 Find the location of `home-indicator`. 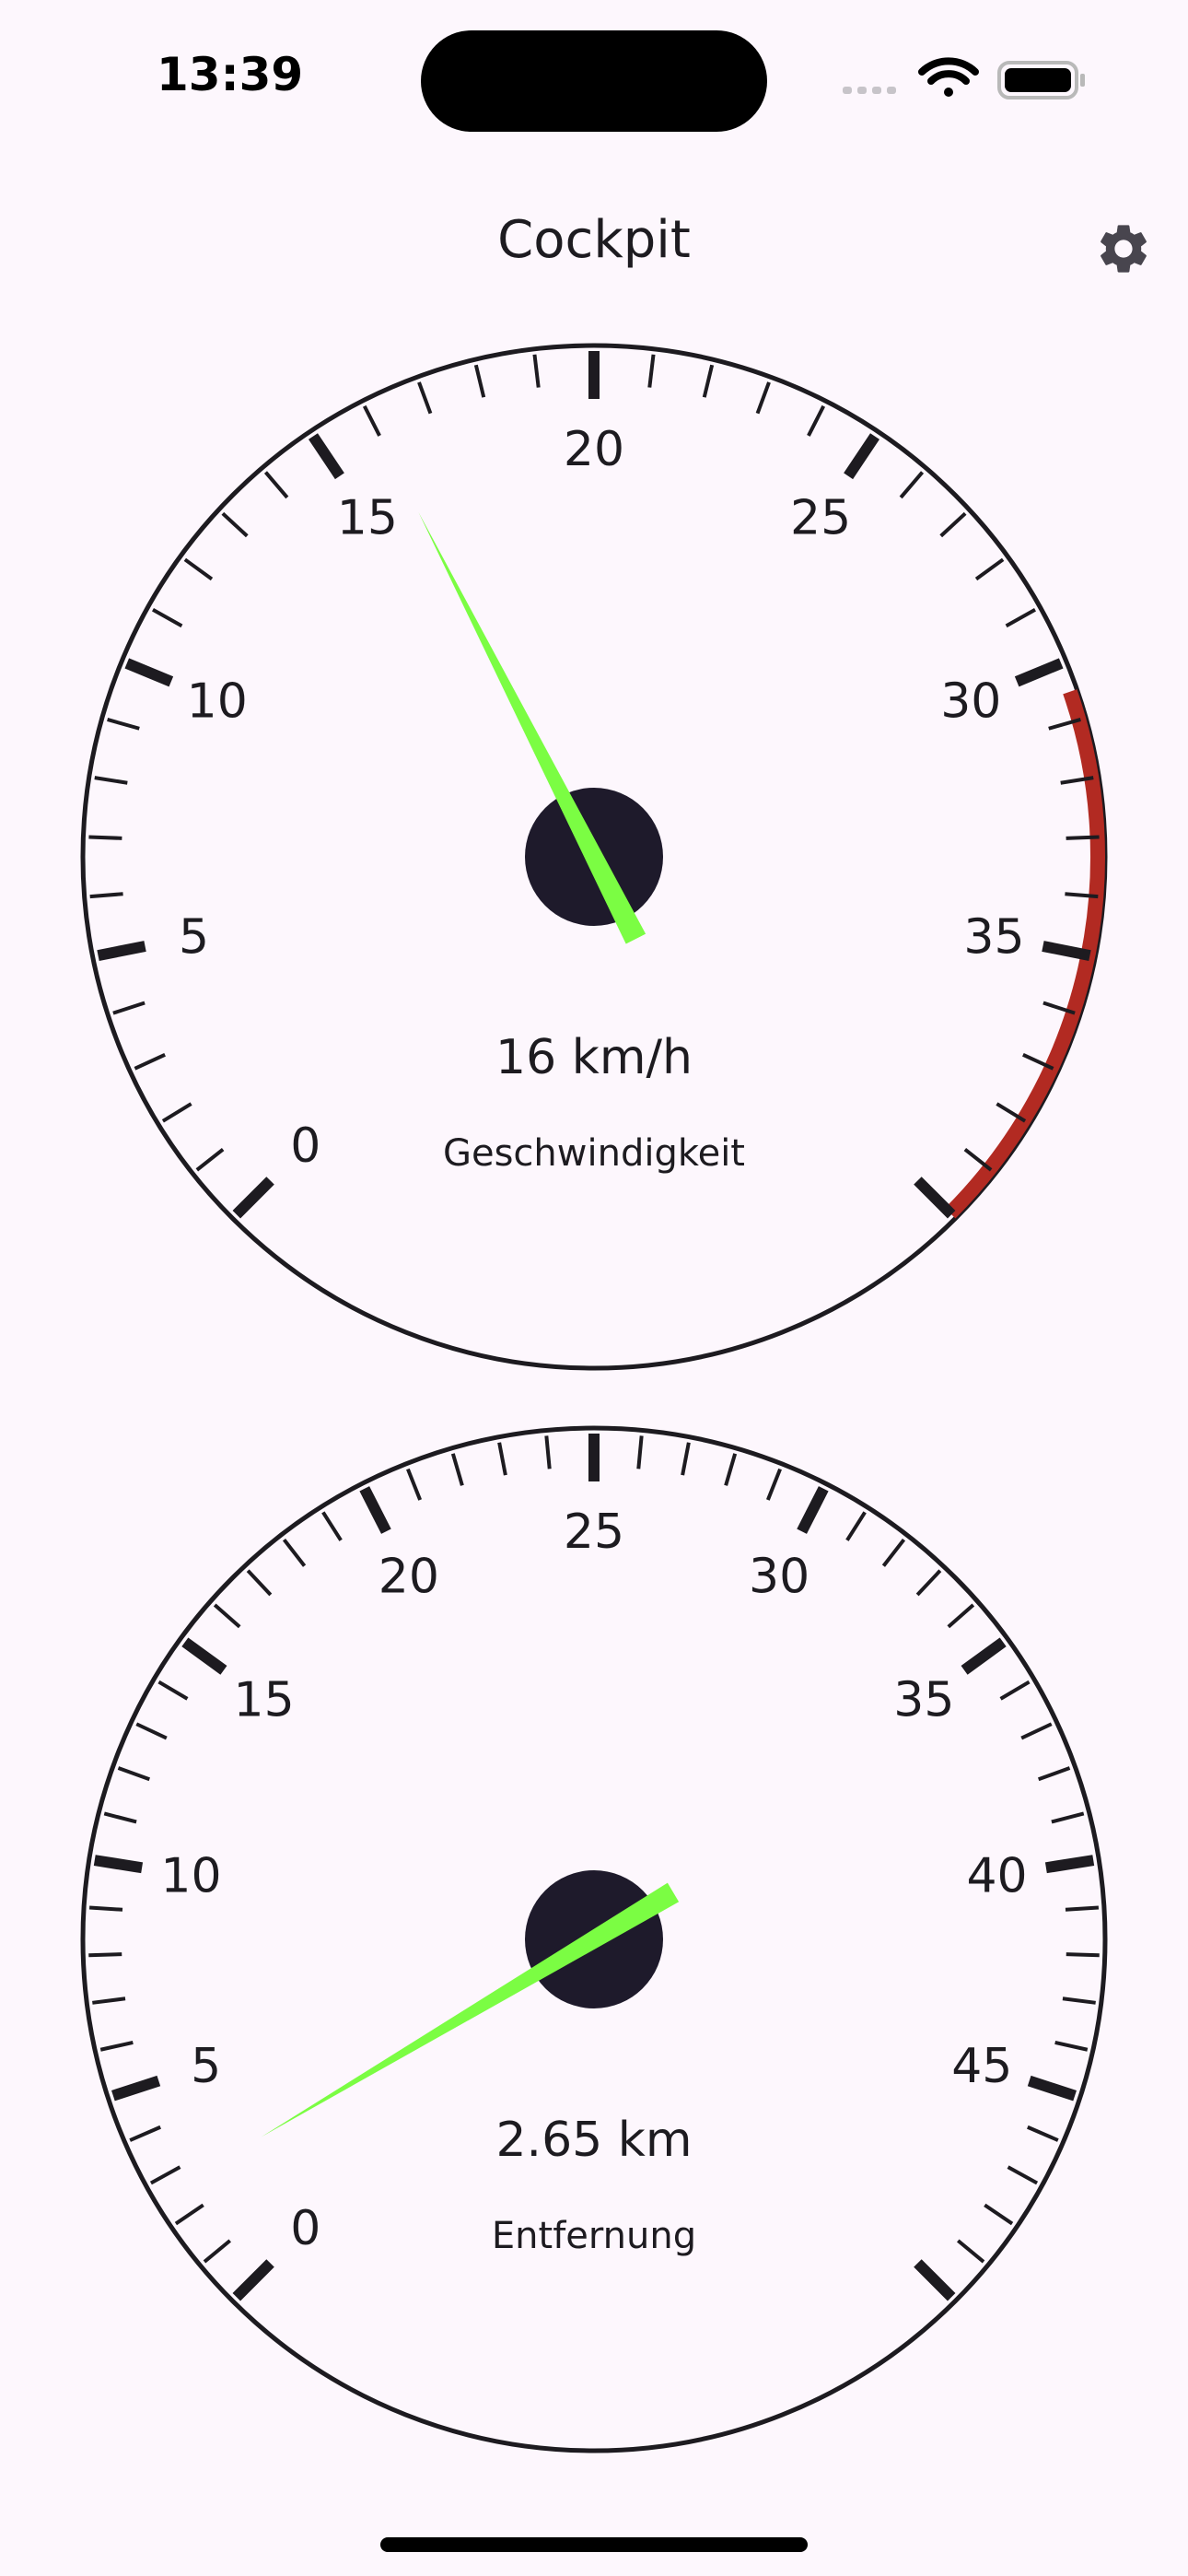

home-indicator is located at coordinates (594, 2544).